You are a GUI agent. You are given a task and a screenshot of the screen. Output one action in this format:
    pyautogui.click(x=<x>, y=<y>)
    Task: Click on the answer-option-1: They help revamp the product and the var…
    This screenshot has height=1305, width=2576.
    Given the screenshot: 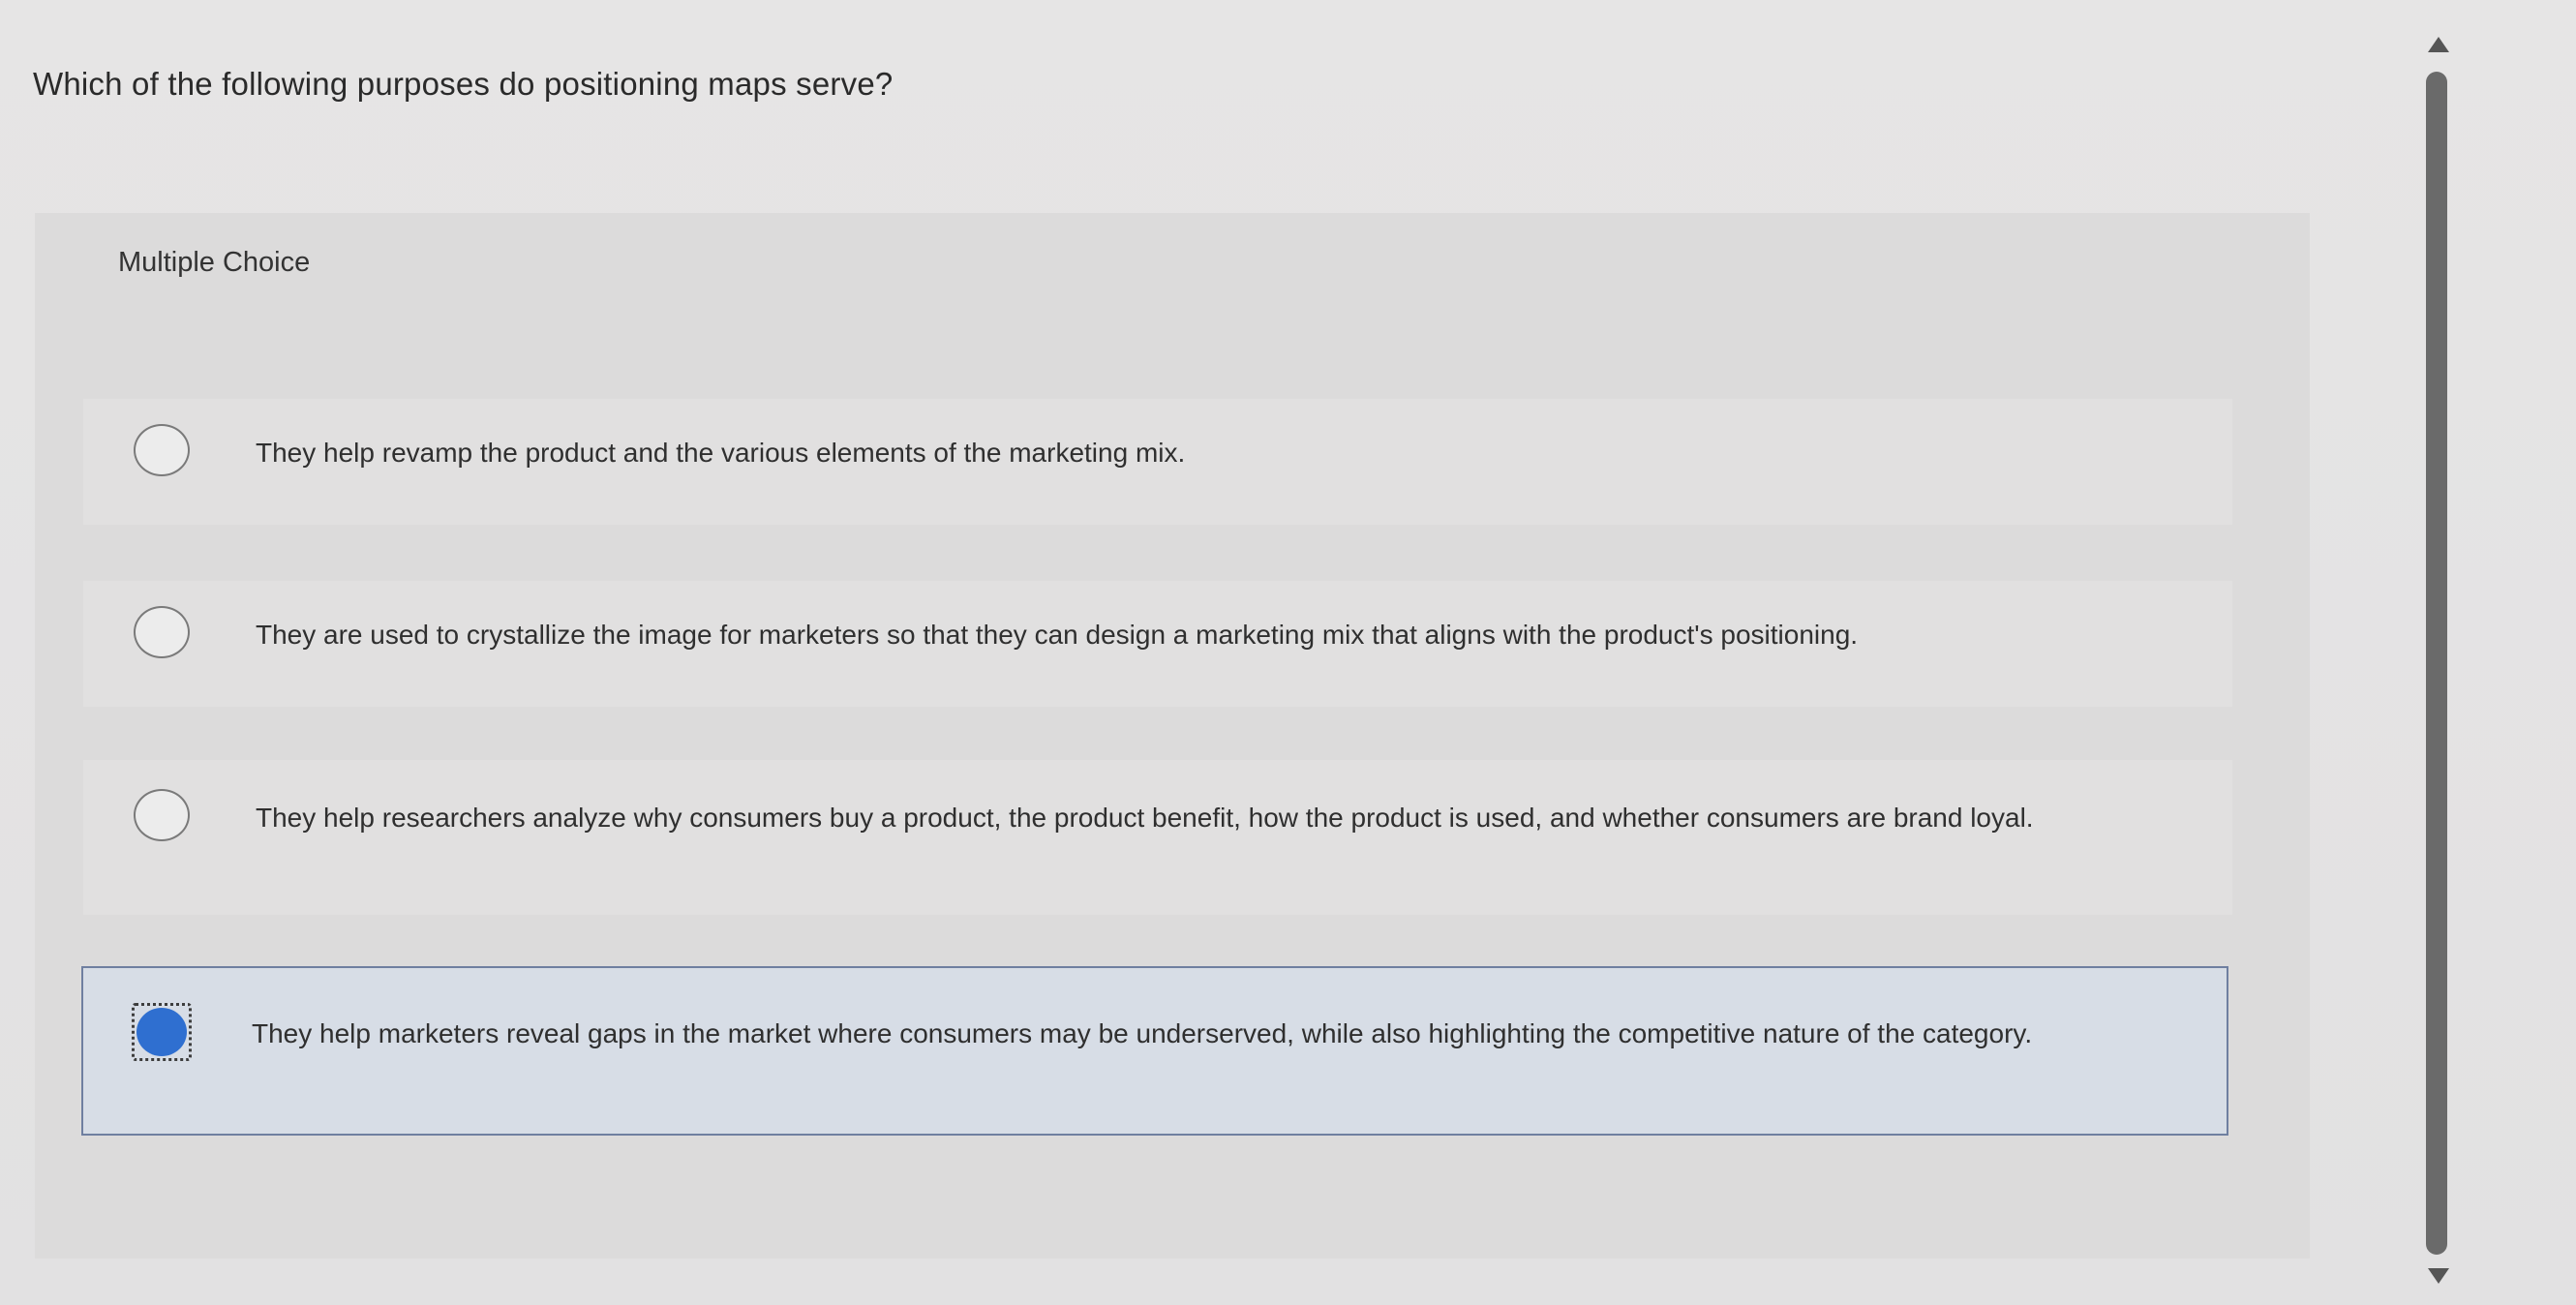 What is the action you would take?
    pyautogui.click(x=1157, y=462)
    